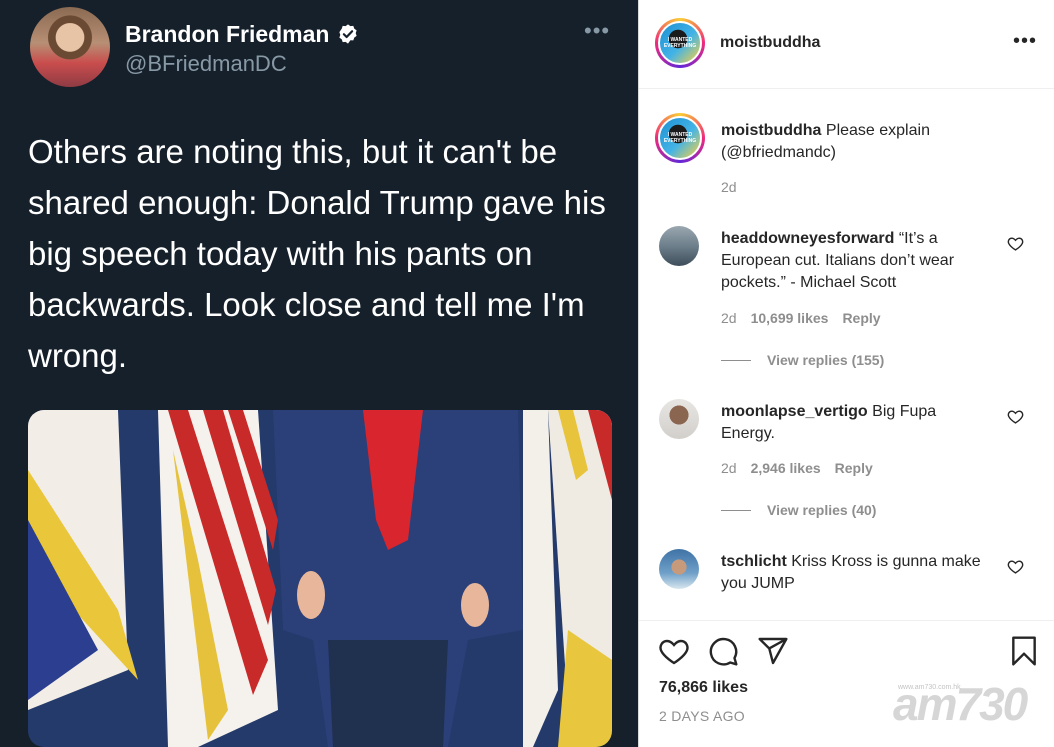 This screenshot has height=747, width=1054. Describe the element at coordinates (702, 716) in the screenshot. I see `post-timestamp: 2 DAYS AGO` at that location.